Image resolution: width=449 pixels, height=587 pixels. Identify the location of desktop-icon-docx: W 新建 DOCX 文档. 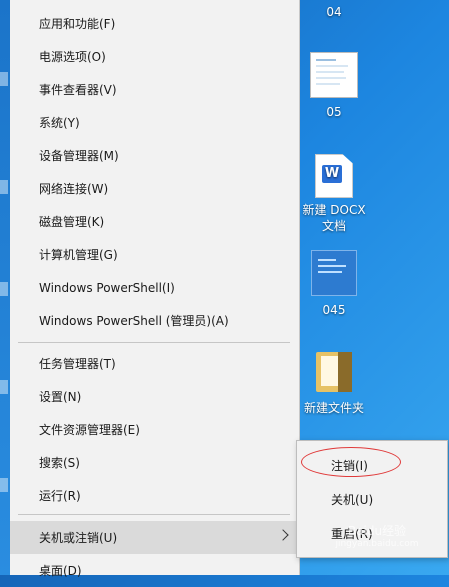
(334, 194).